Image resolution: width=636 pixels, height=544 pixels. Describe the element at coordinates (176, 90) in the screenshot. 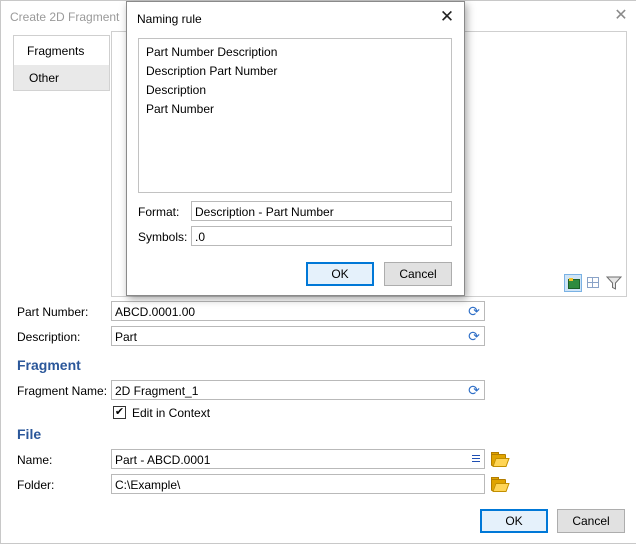

I see `list-item: Description` at that location.